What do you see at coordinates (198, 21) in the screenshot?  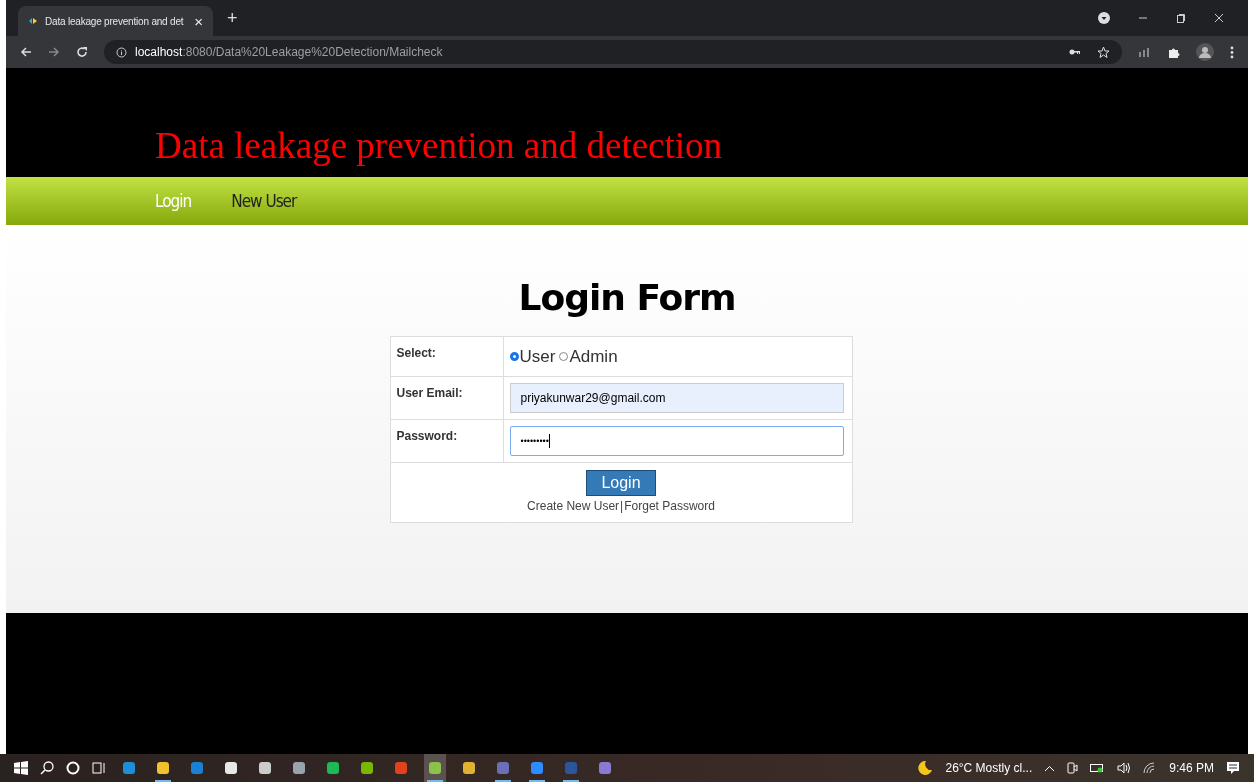 I see `tab-close-button: ×` at bounding box center [198, 21].